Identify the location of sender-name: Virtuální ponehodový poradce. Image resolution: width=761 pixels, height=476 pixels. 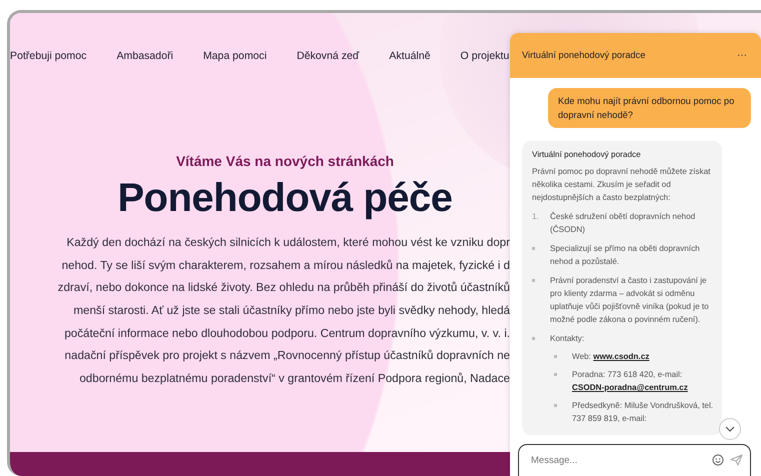
(587, 155).